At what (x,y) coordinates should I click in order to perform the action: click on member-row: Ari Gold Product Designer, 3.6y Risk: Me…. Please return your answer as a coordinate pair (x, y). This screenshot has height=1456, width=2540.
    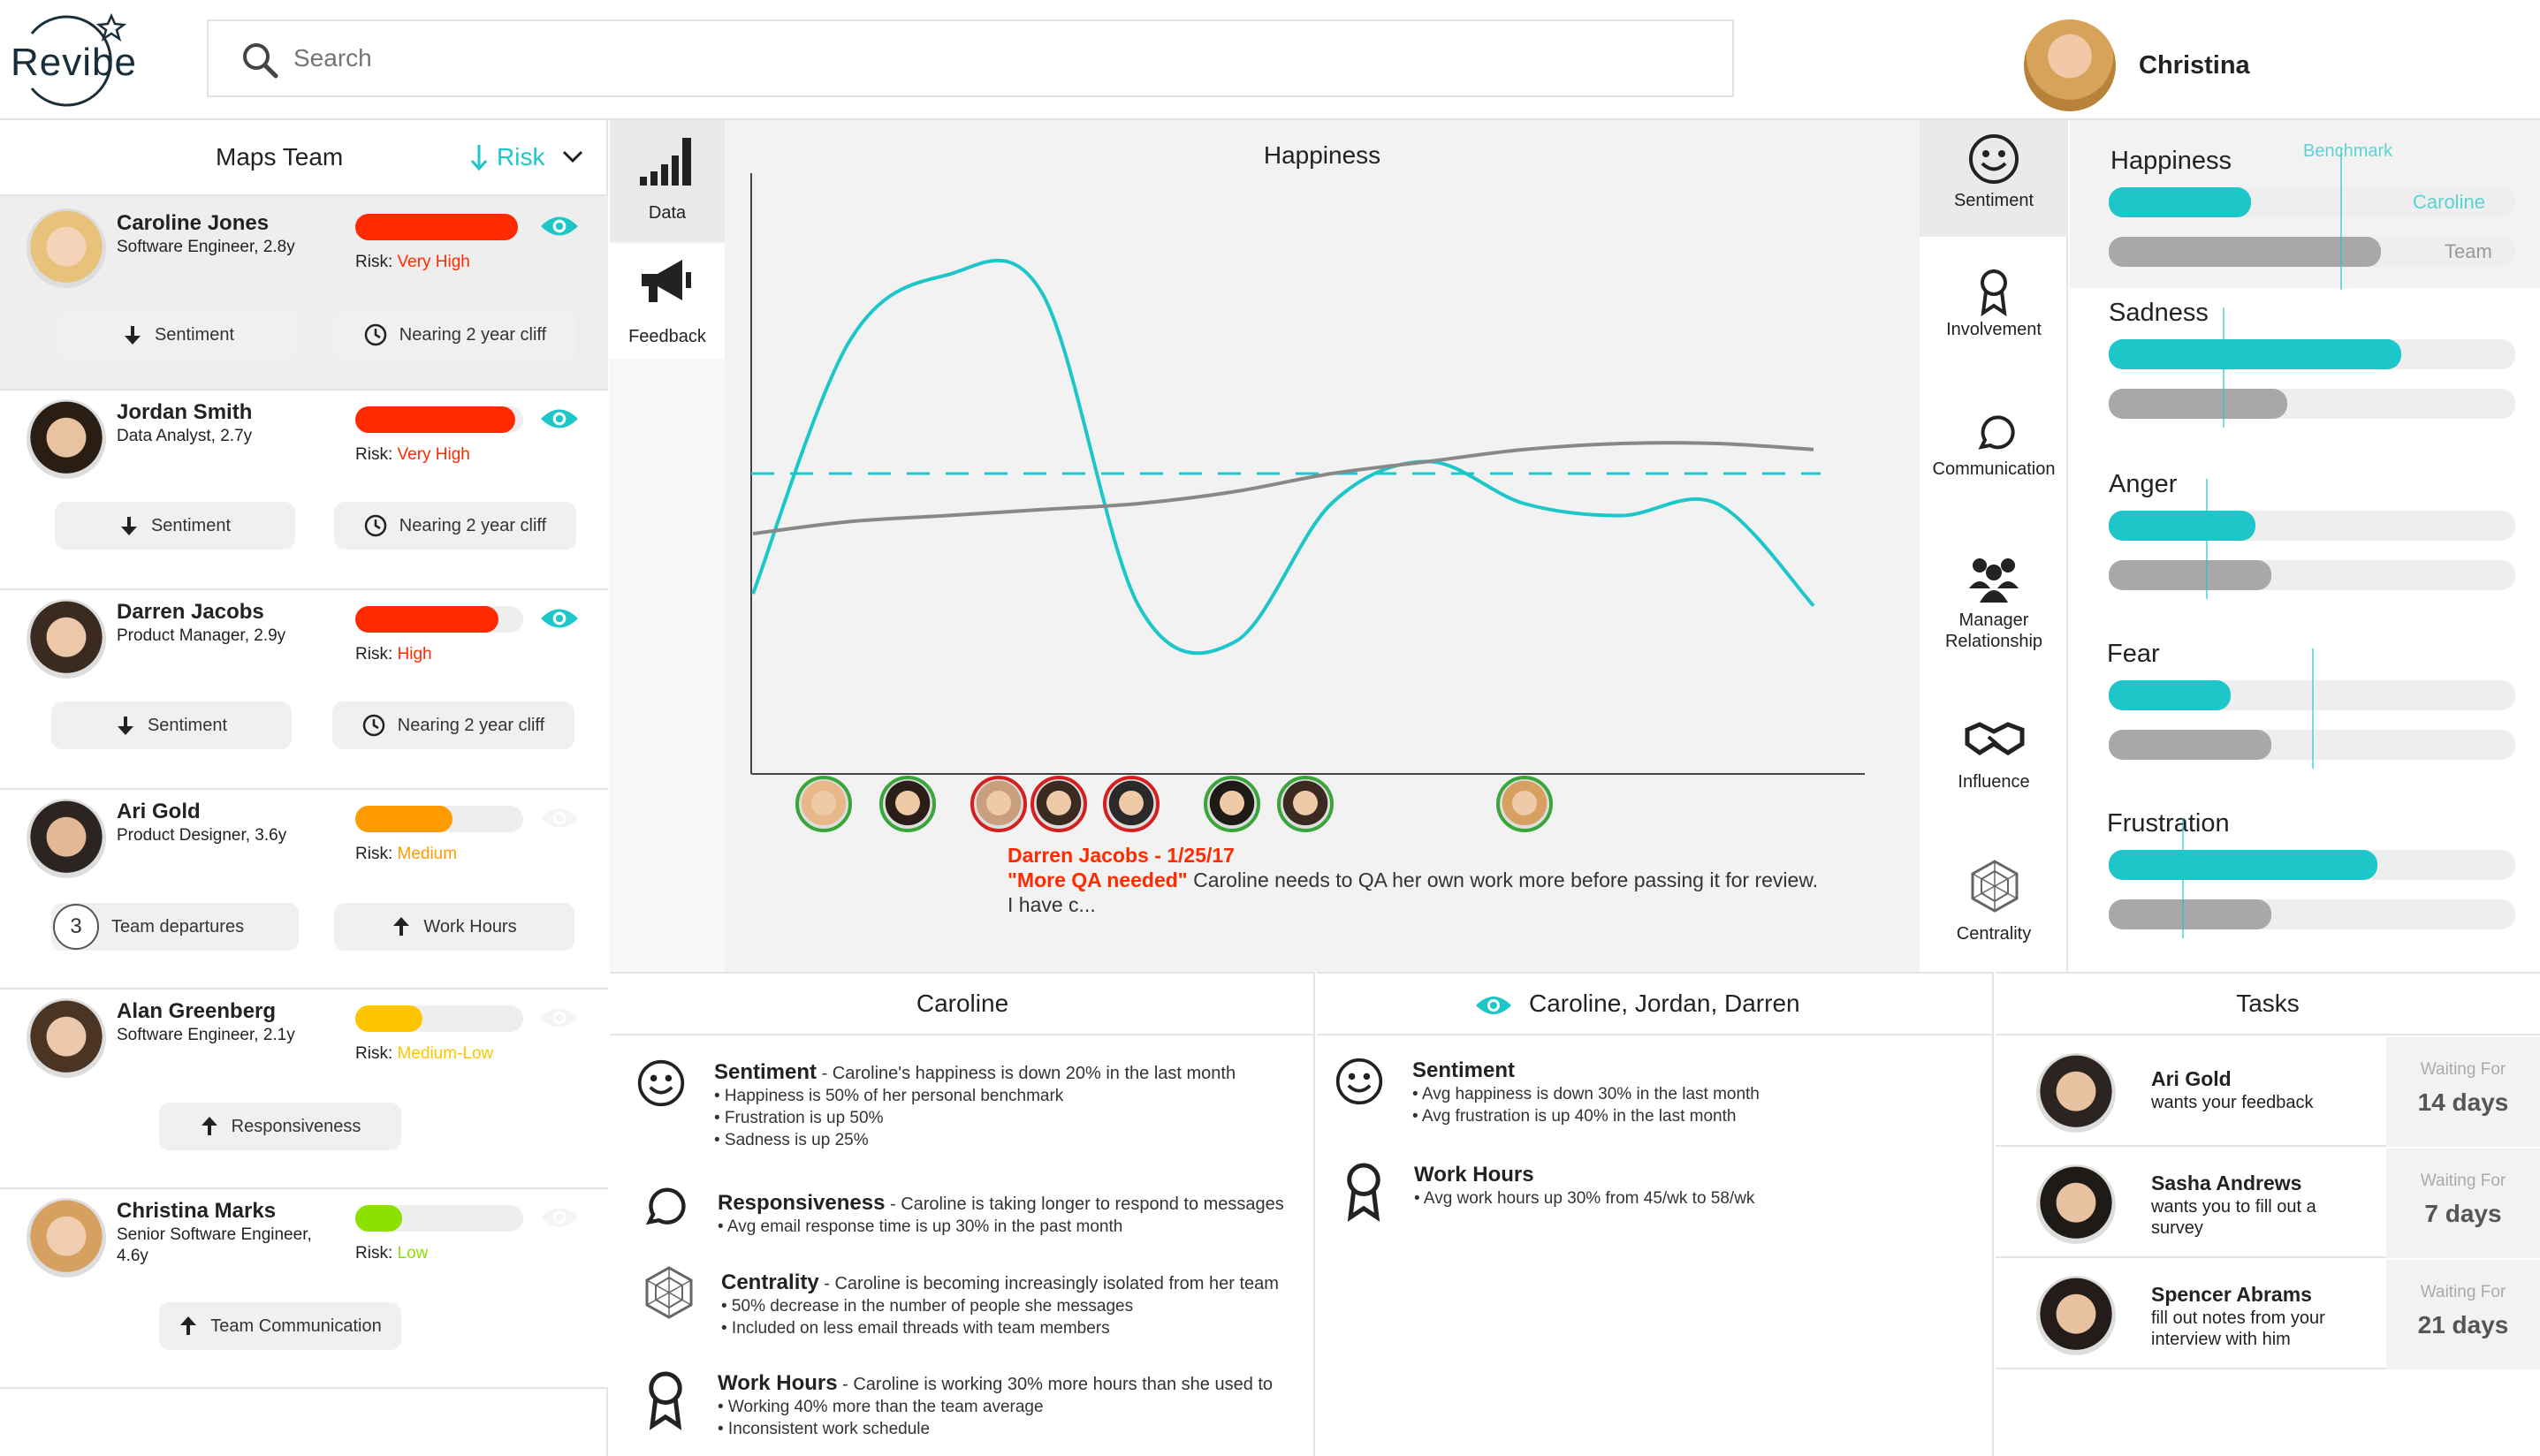
    Looking at the image, I should click on (304, 890).